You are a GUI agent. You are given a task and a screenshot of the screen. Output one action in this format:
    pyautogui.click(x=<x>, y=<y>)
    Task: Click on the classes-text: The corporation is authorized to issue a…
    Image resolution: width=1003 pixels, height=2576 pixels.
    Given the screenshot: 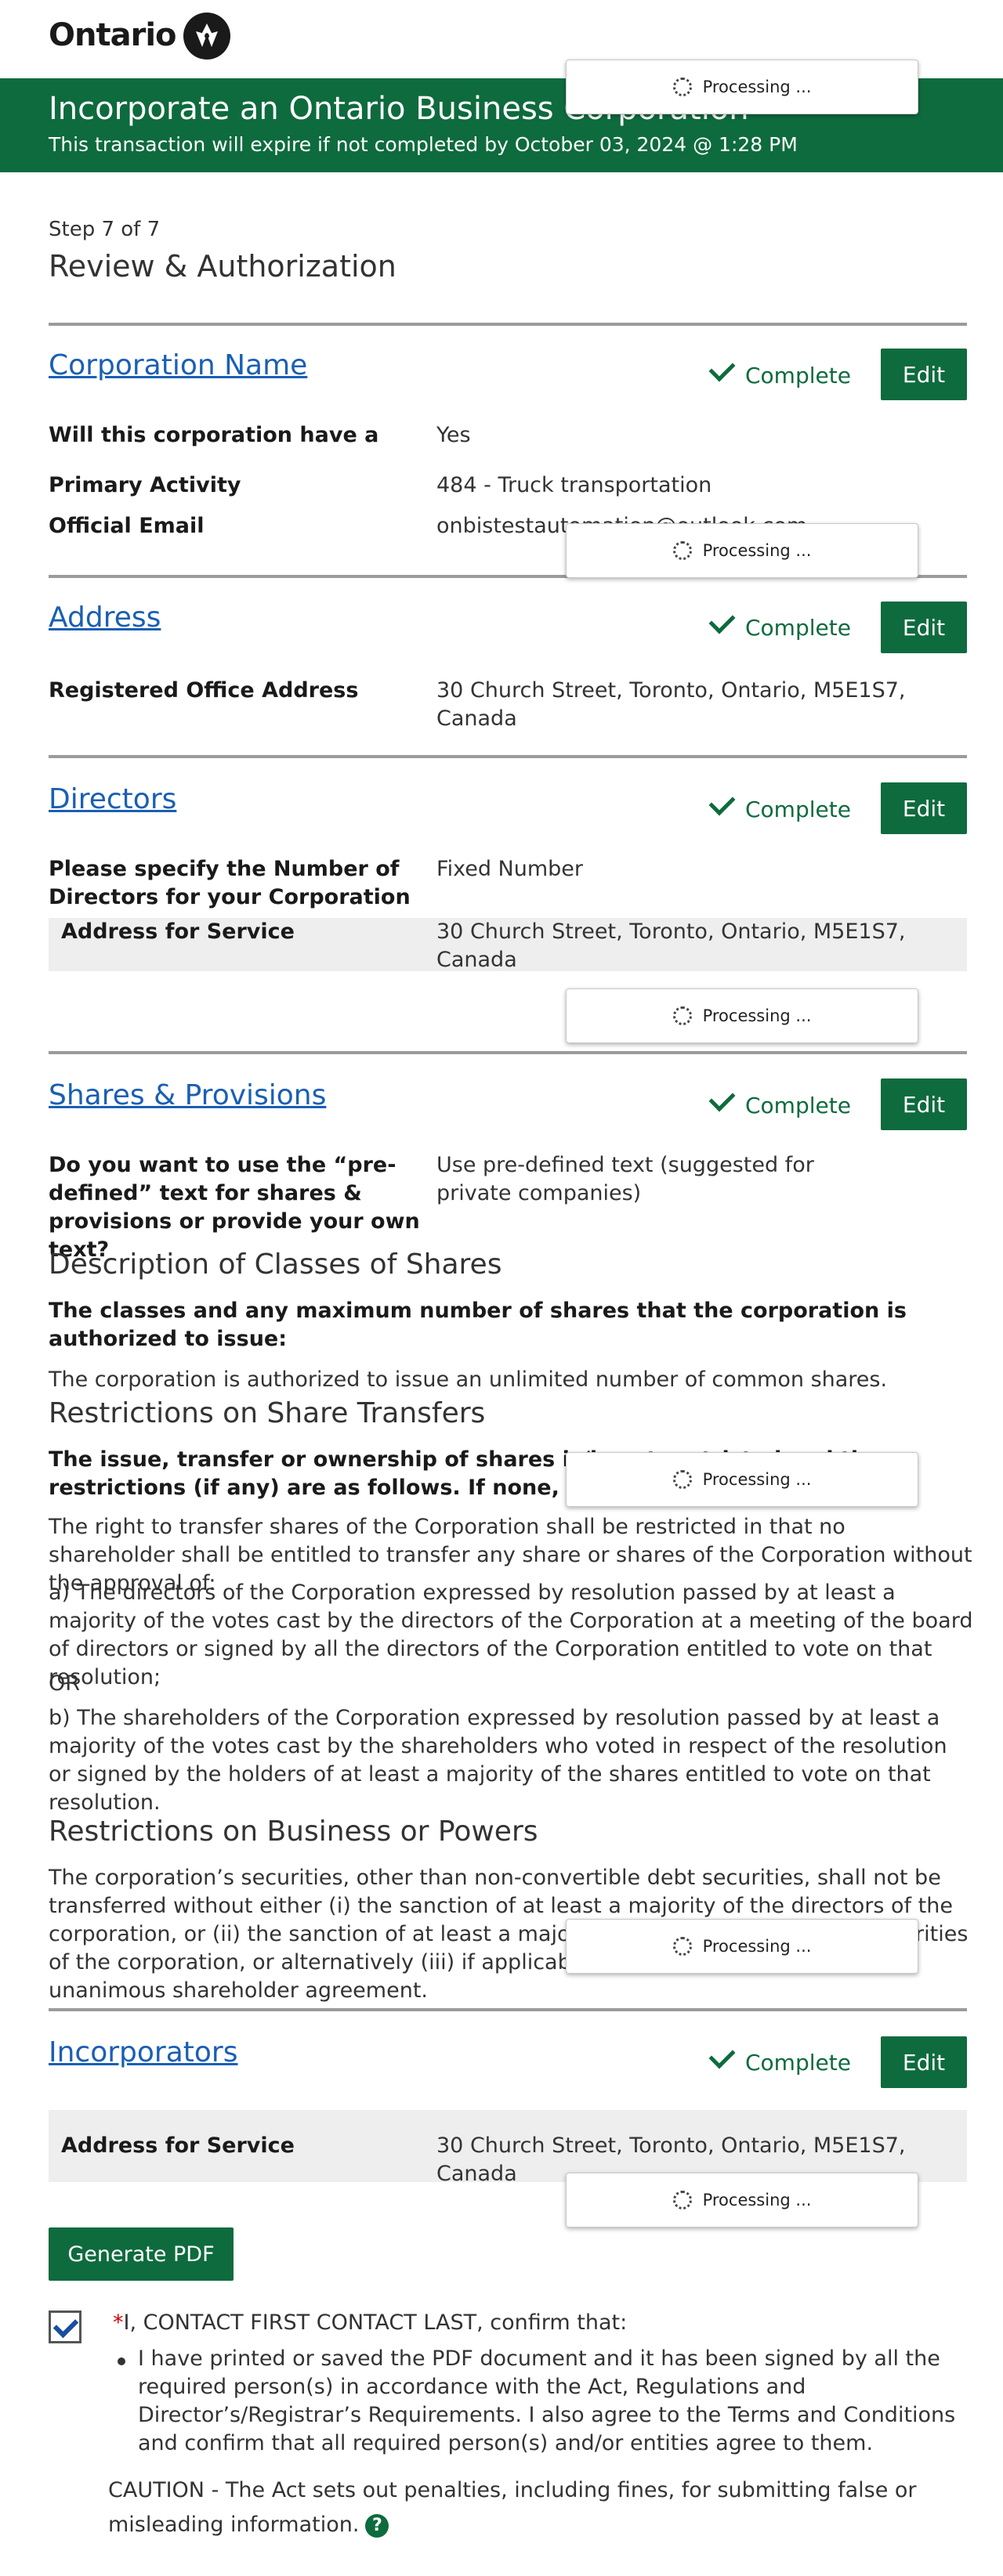 What is the action you would take?
    pyautogui.click(x=468, y=1379)
    